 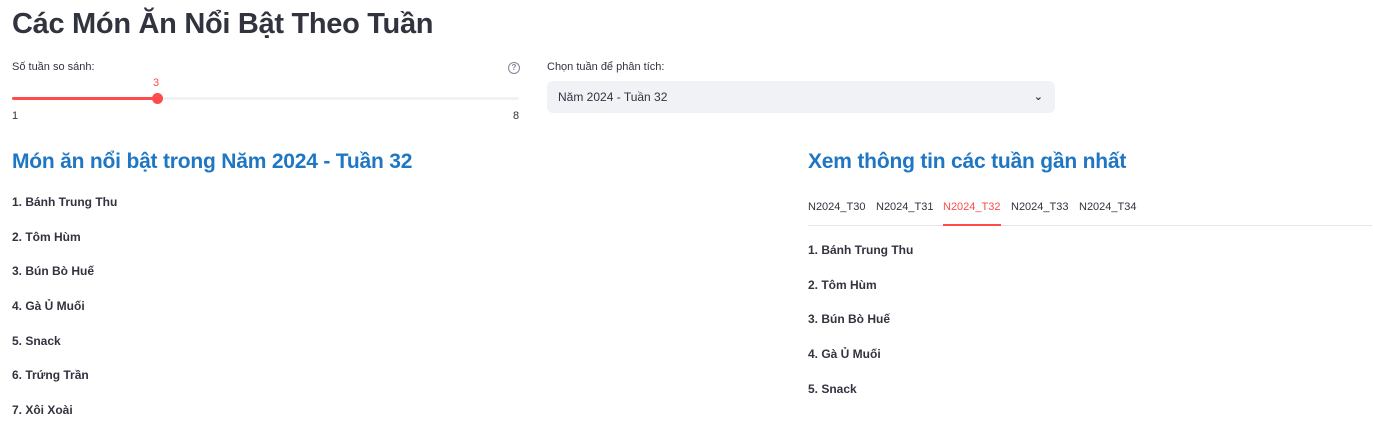 I want to click on recent-weeks-heading: Xem thông tin các tuần gần nhất, so click(x=967, y=161).